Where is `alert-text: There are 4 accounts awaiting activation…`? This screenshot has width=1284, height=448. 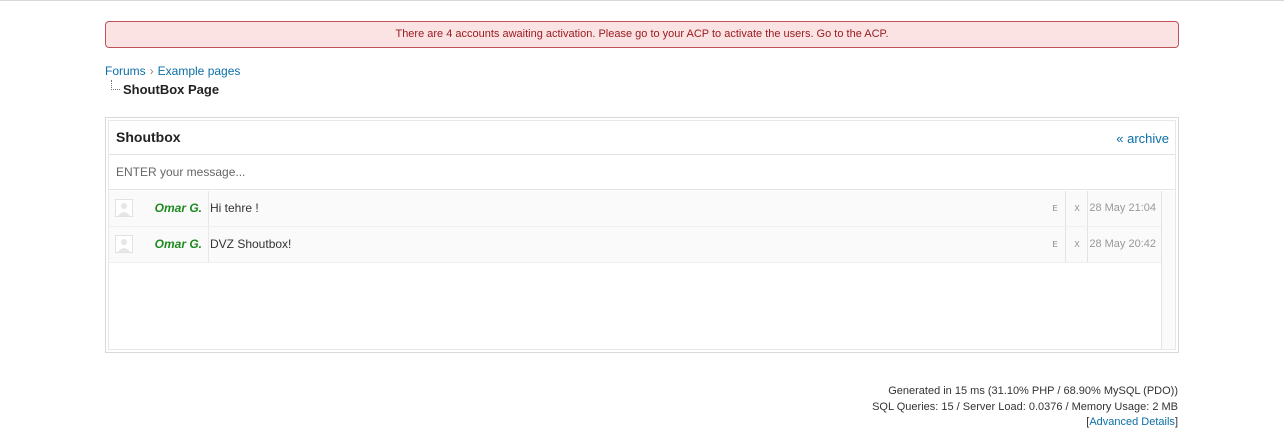 alert-text: There are 4 accounts awaiting activation… is located at coordinates (641, 34).